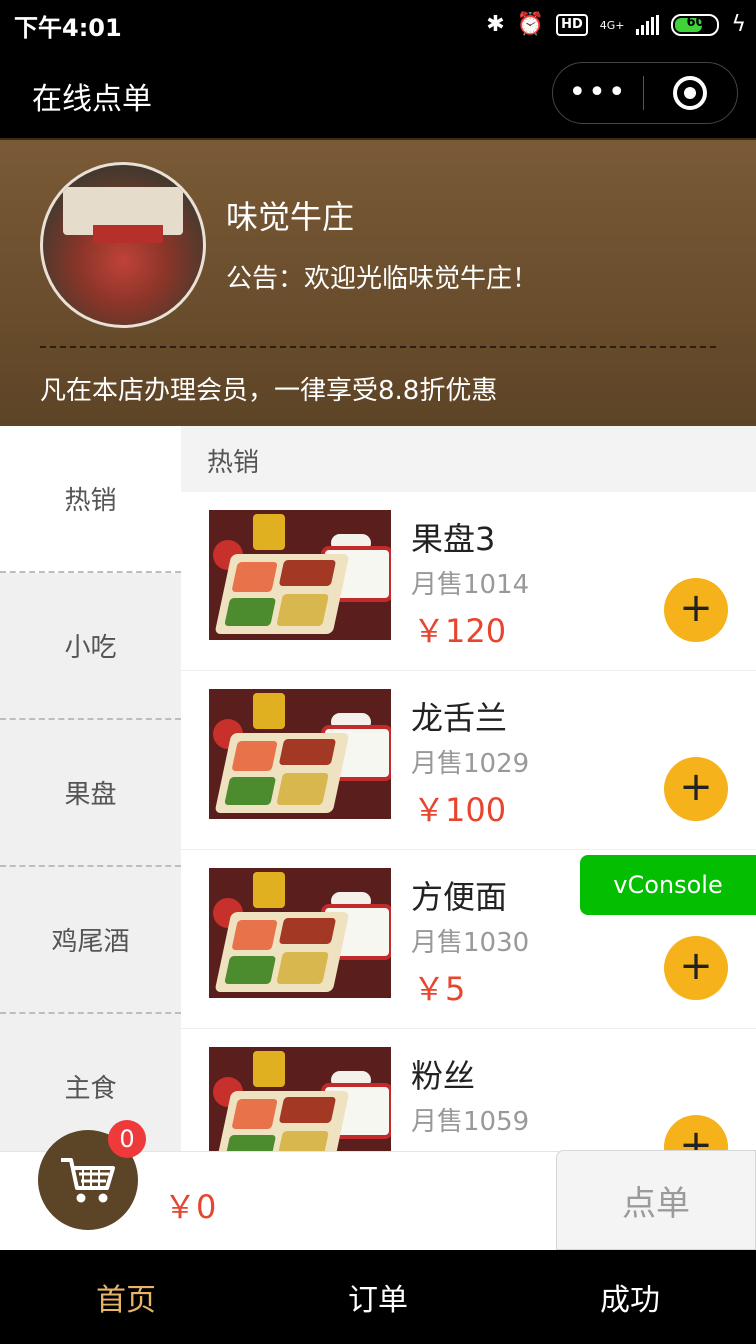 The image size is (756, 1344). I want to click on tab-home: 首页, so click(126, 1297).